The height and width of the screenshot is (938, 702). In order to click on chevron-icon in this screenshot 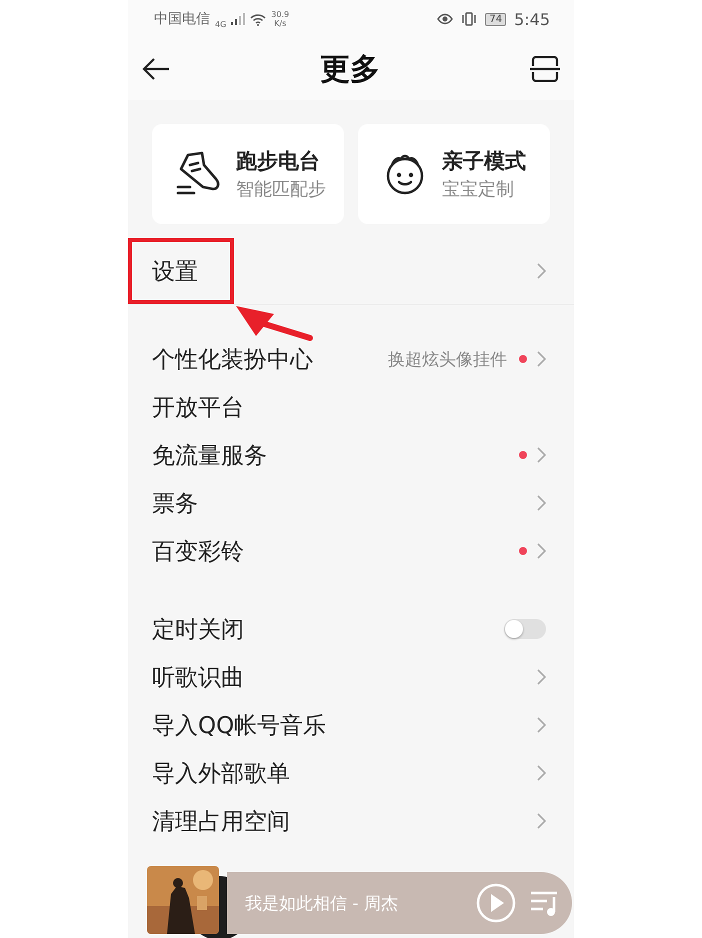, I will do `click(541, 271)`.